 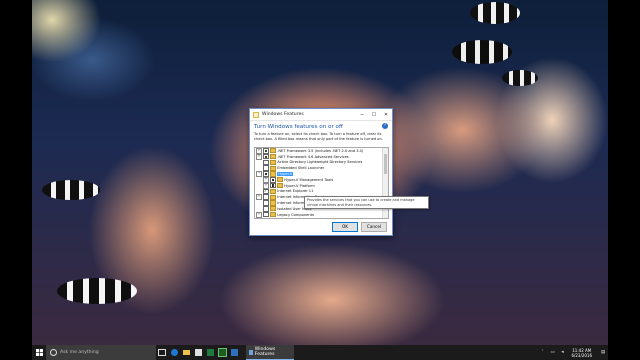 What do you see at coordinates (186, 352) in the screenshot?
I see `file-explorer-icon` at bounding box center [186, 352].